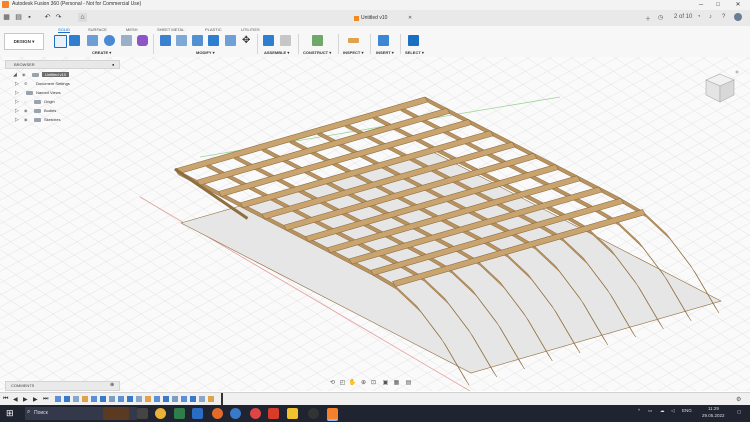 The image size is (750, 422). What do you see at coordinates (375, 19) in the screenshot?
I see `document-tab: Untitled v10 ✕` at bounding box center [375, 19].